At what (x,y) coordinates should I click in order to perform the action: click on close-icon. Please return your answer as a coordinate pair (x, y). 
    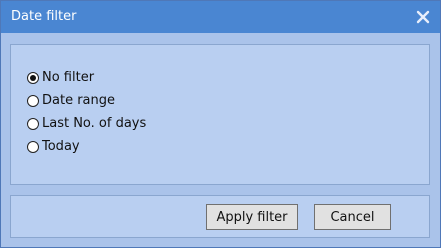
    Looking at the image, I should click on (423, 17).